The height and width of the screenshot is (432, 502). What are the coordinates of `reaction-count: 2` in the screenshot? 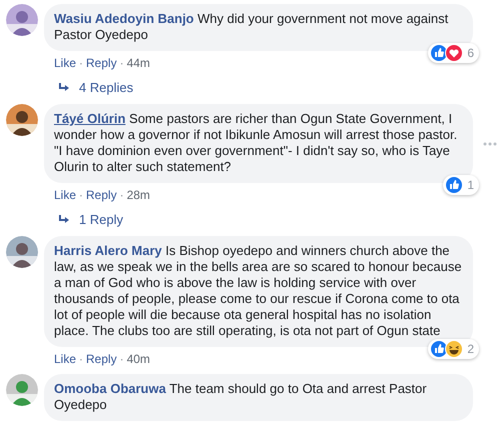 It's located at (470, 349).